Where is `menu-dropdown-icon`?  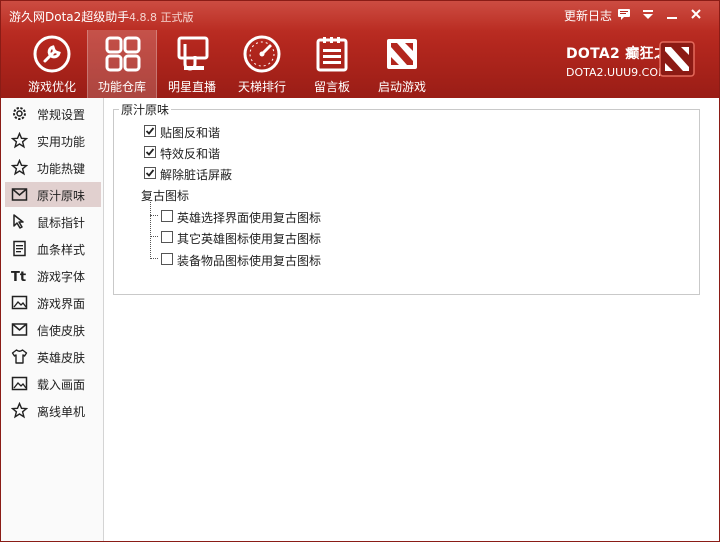
menu-dropdown-icon is located at coordinates (648, 14).